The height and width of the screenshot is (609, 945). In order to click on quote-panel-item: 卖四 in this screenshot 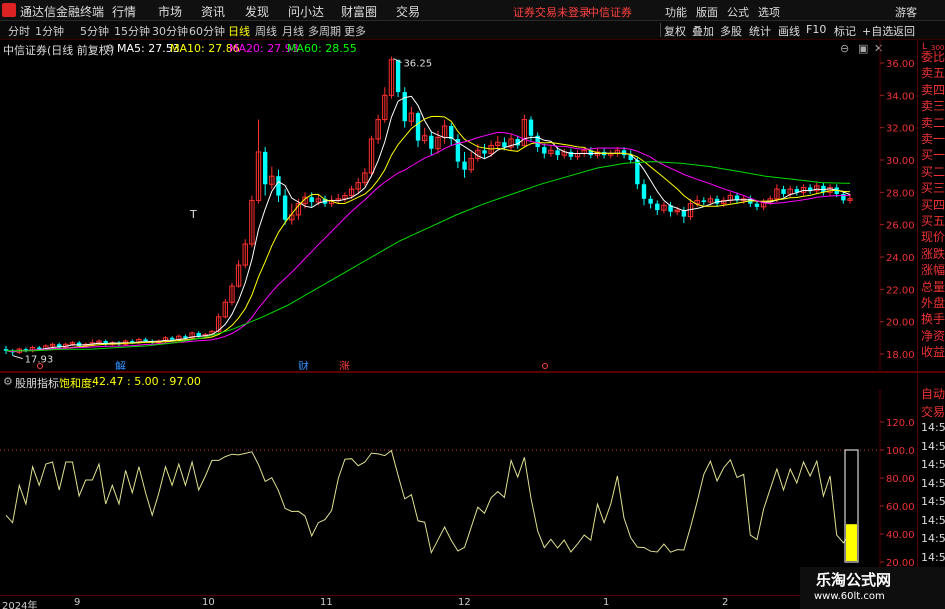, I will do `click(933, 89)`.